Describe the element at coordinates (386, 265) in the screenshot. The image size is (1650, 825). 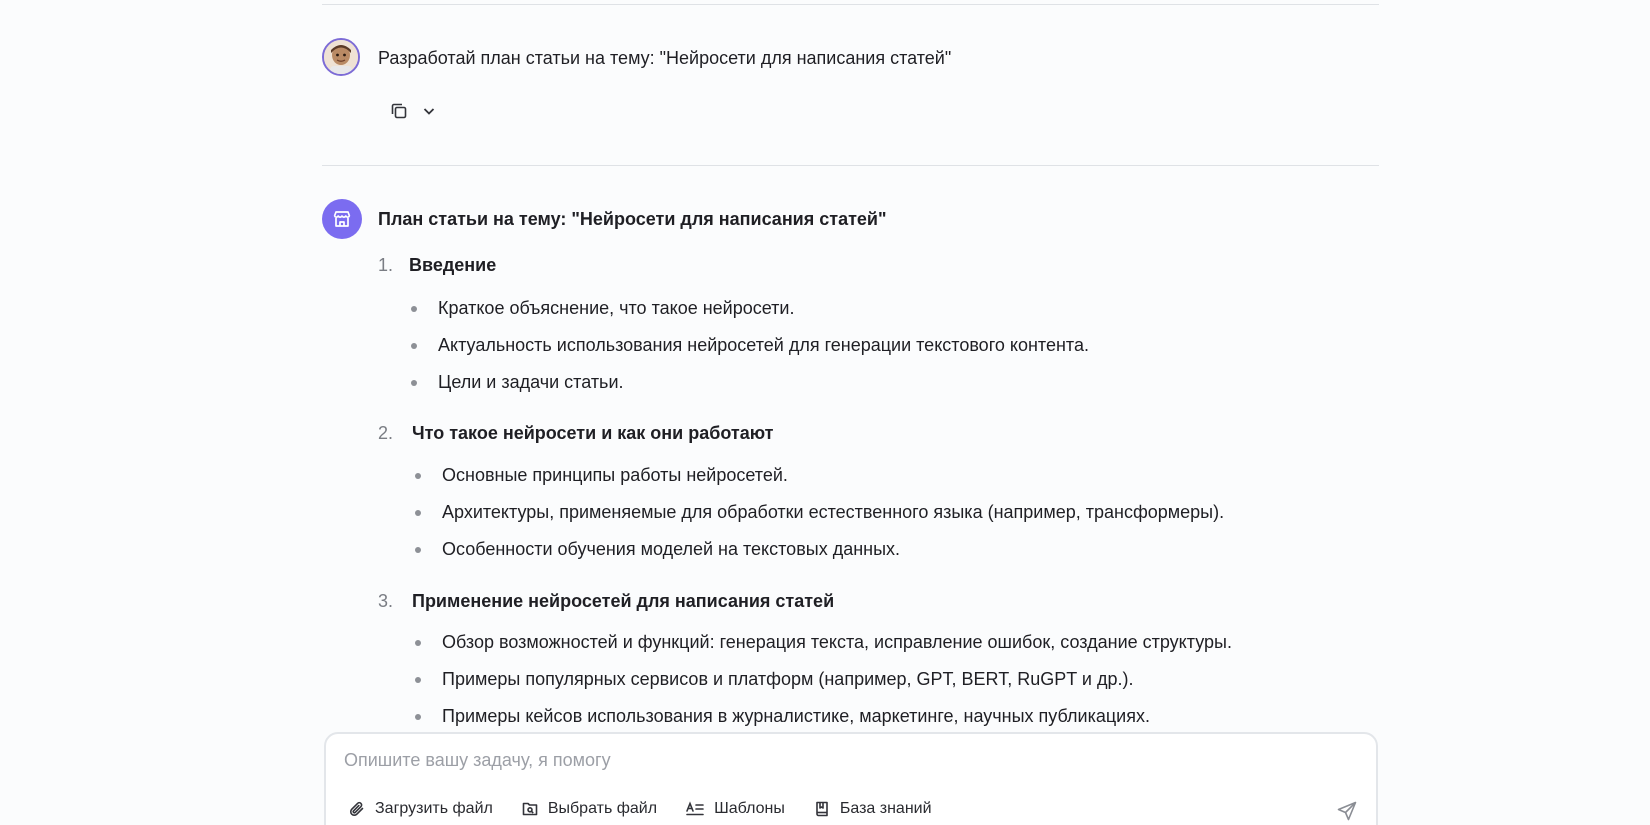
I see `section-number: 1.` at that location.